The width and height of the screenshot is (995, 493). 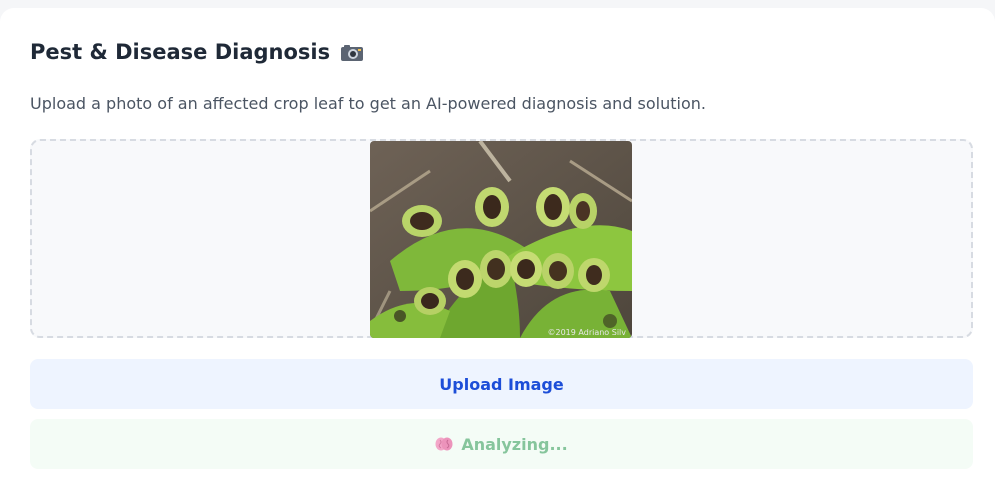 I want to click on upload-image-label: Upload Image, so click(x=501, y=384).